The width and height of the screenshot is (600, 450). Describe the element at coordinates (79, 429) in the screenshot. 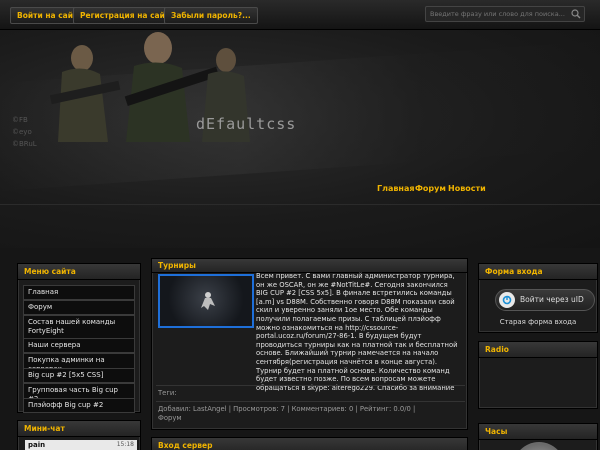

I see `mini-chat-title: Мини-чат` at that location.